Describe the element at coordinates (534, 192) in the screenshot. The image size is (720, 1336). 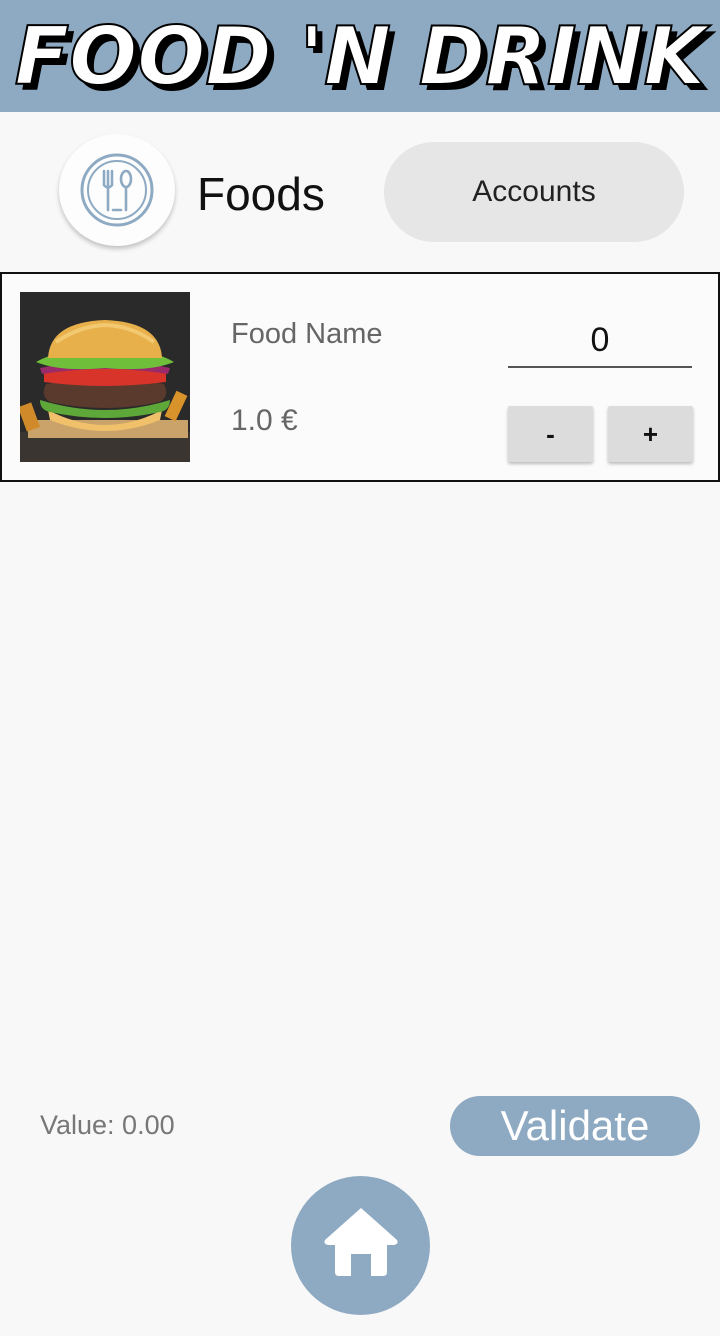
I see `accounts-button: Accounts` at that location.